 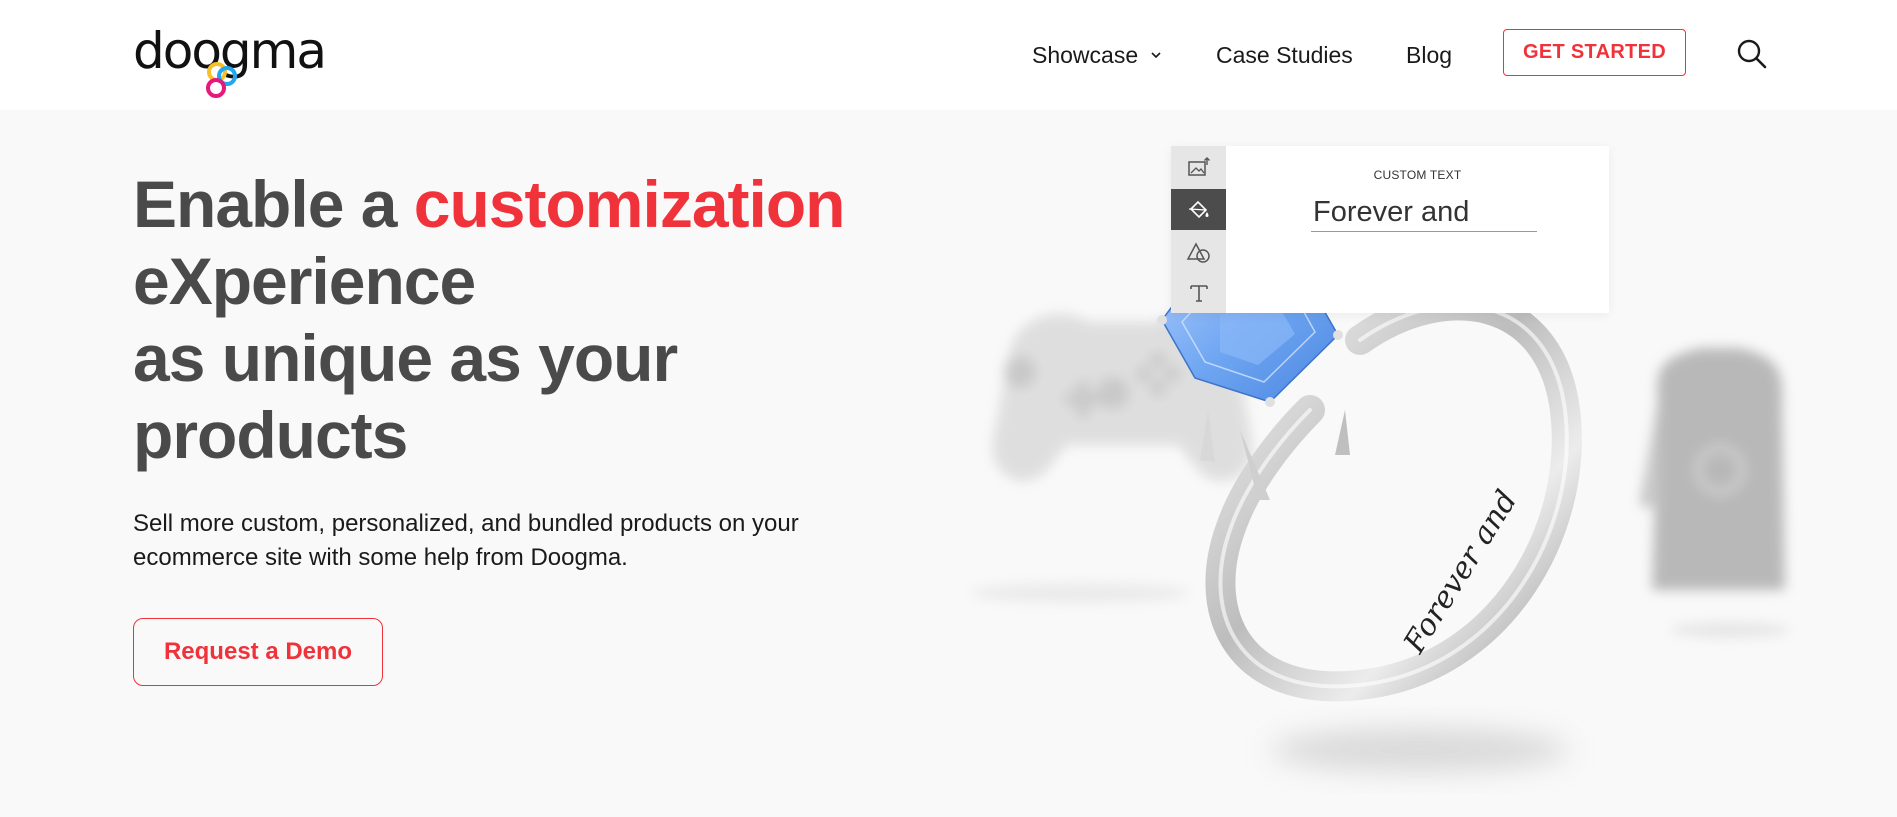 I want to click on ring-shadow, so click(x=1420, y=750).